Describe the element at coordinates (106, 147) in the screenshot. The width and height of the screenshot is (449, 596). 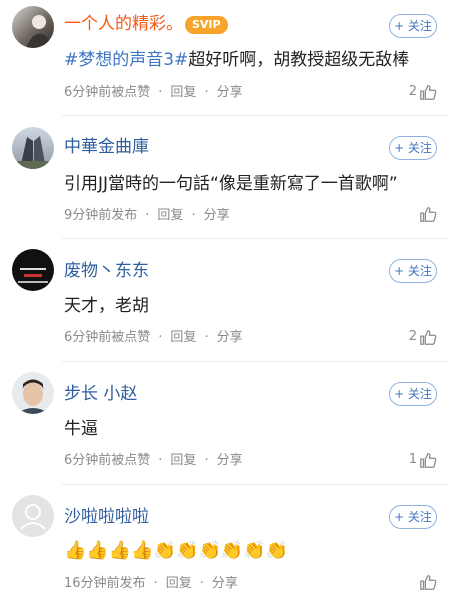
I see `username: 中華金曲庫` at that location.